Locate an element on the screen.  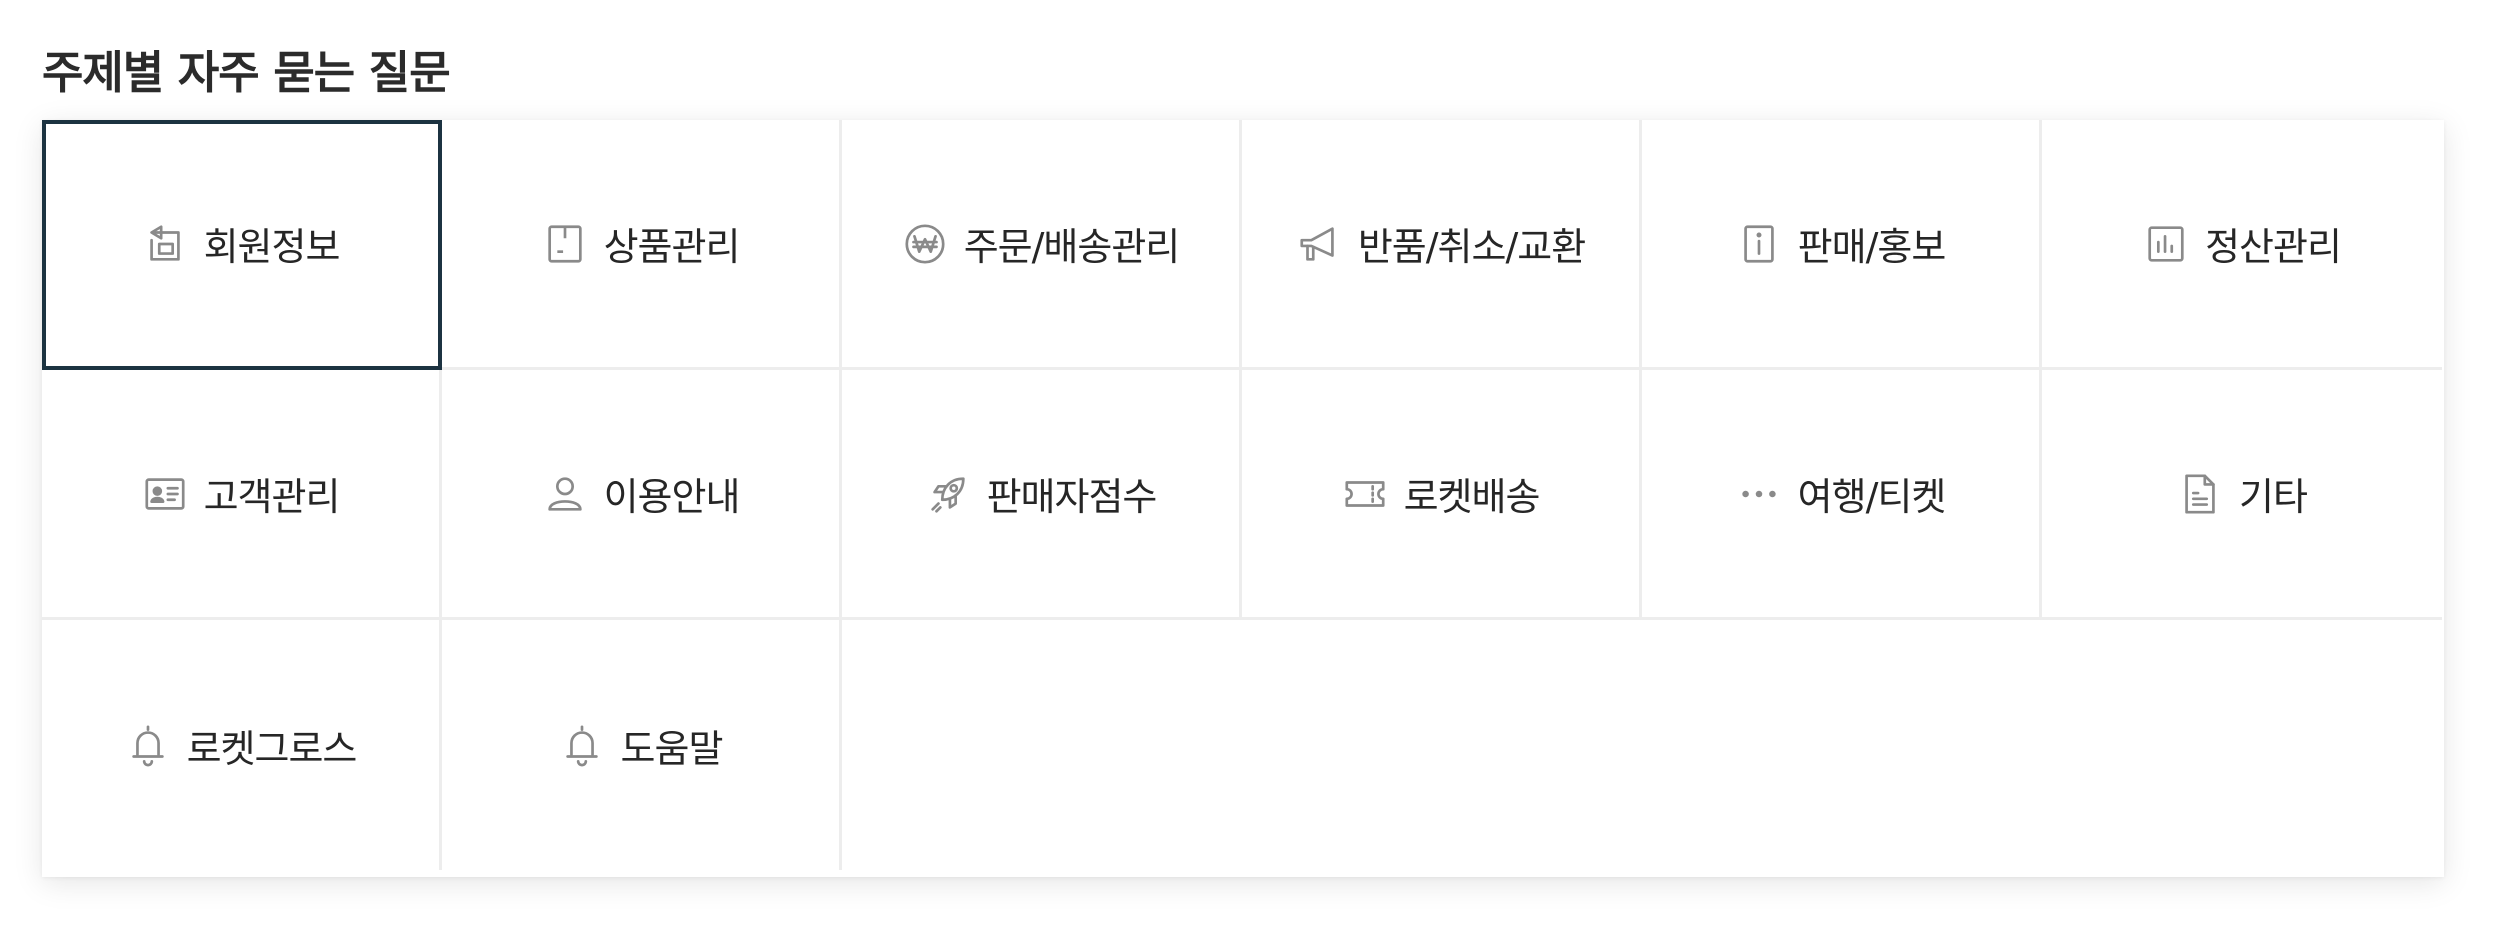
user-icon is located at coordinates (565, 494).